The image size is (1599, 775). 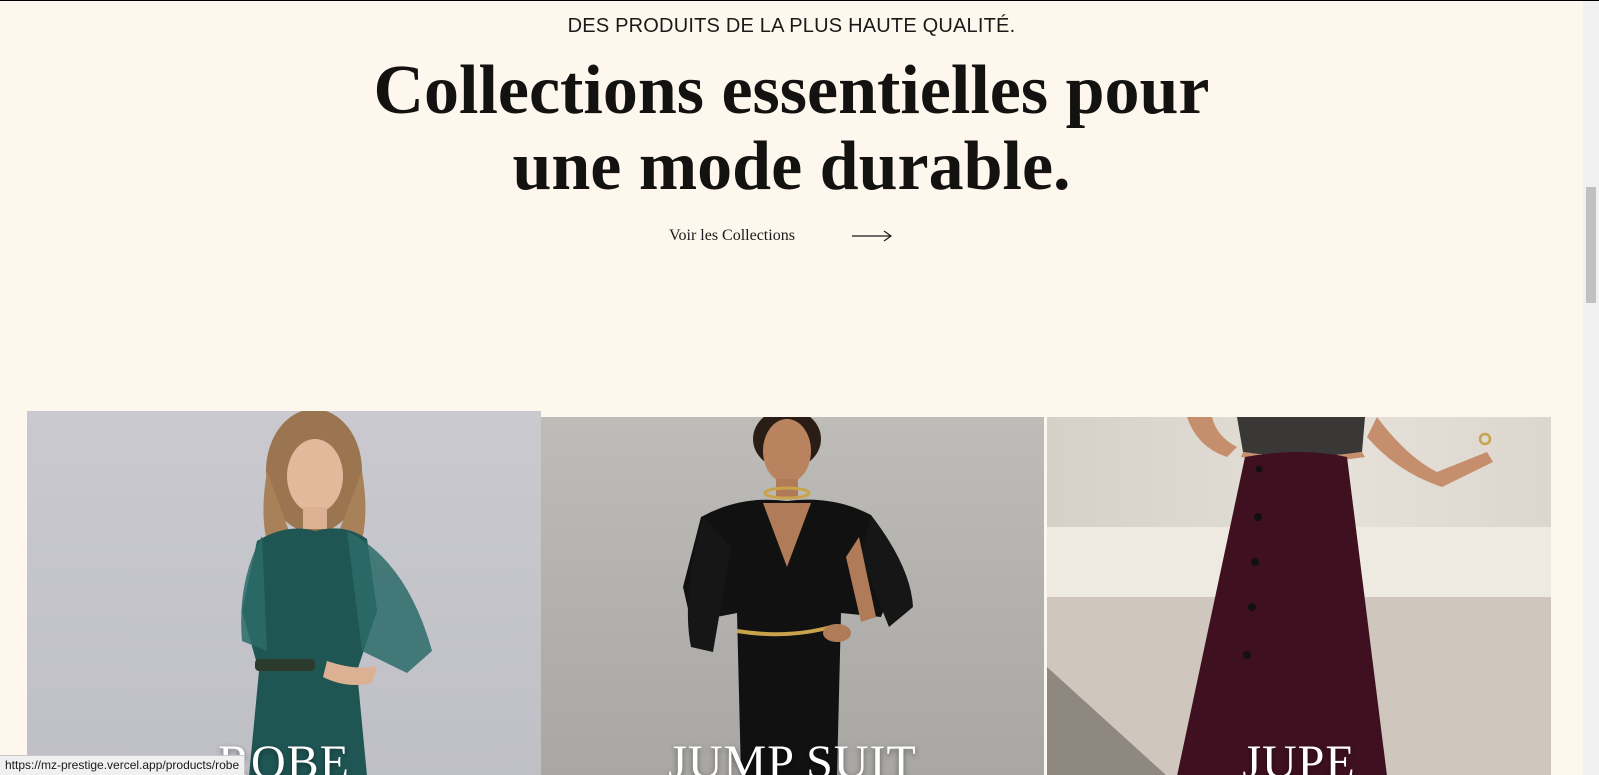 What do you see at coordinates (791, 26) in the screenshot?
I see `hero-eyebrow: DES PRODUITS DE LA PLUS HAUTE QUALITÉ.` at bounding box center [791, 26].